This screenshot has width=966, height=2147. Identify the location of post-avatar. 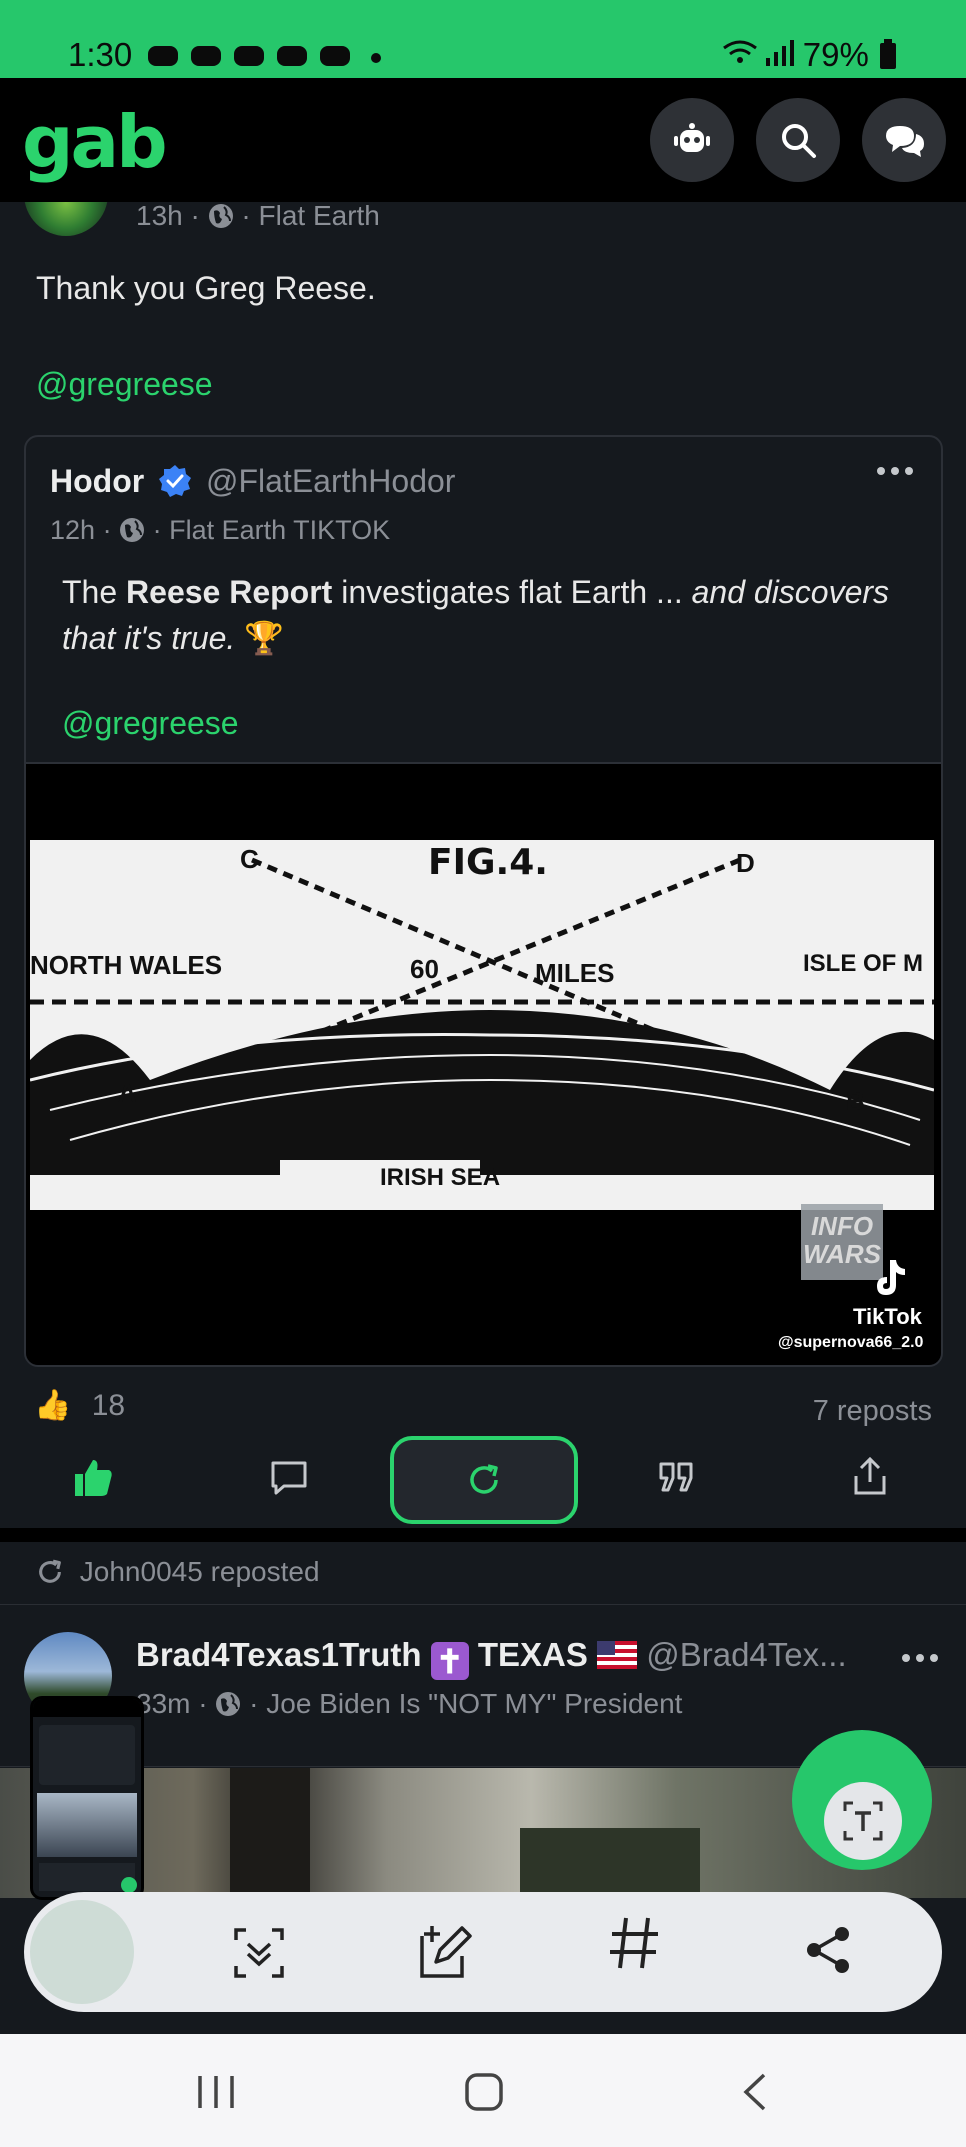
(69, 219).